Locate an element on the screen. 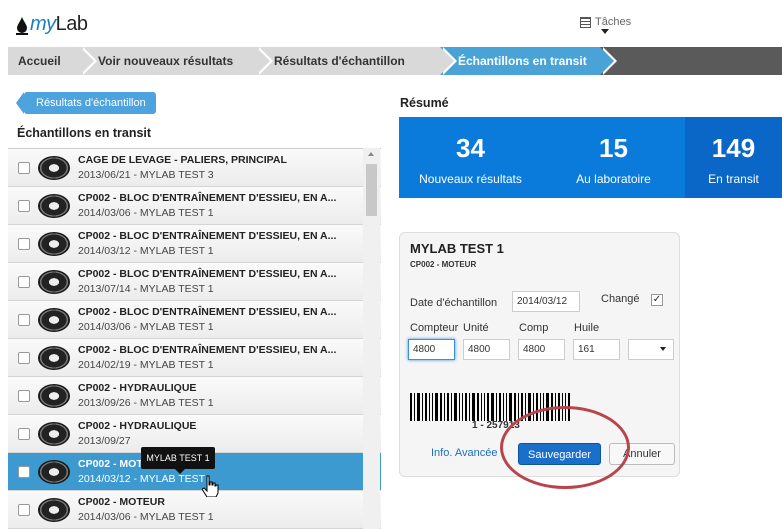 Image resolution: width=782 pixels, height=529 pixels. scrollbar-thumb is located at coordinates (371, 190).